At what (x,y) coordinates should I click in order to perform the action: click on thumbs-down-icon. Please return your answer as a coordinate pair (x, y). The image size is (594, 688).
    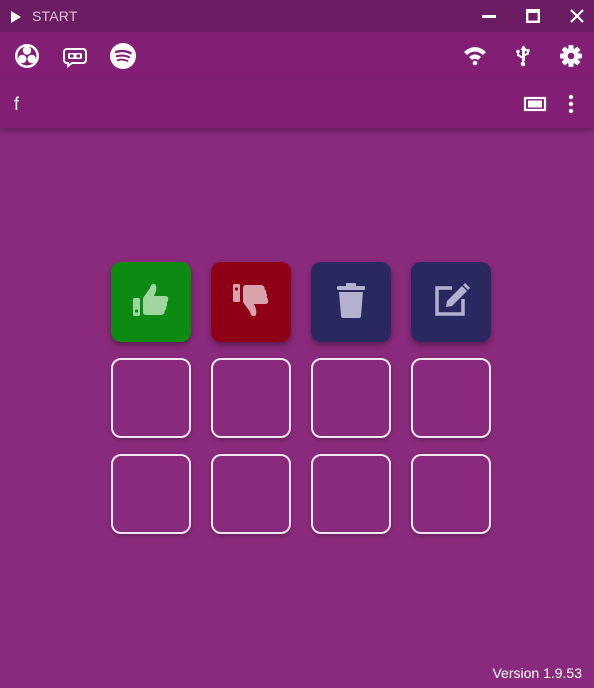
    Looking at the image, I should click on (251, 302).